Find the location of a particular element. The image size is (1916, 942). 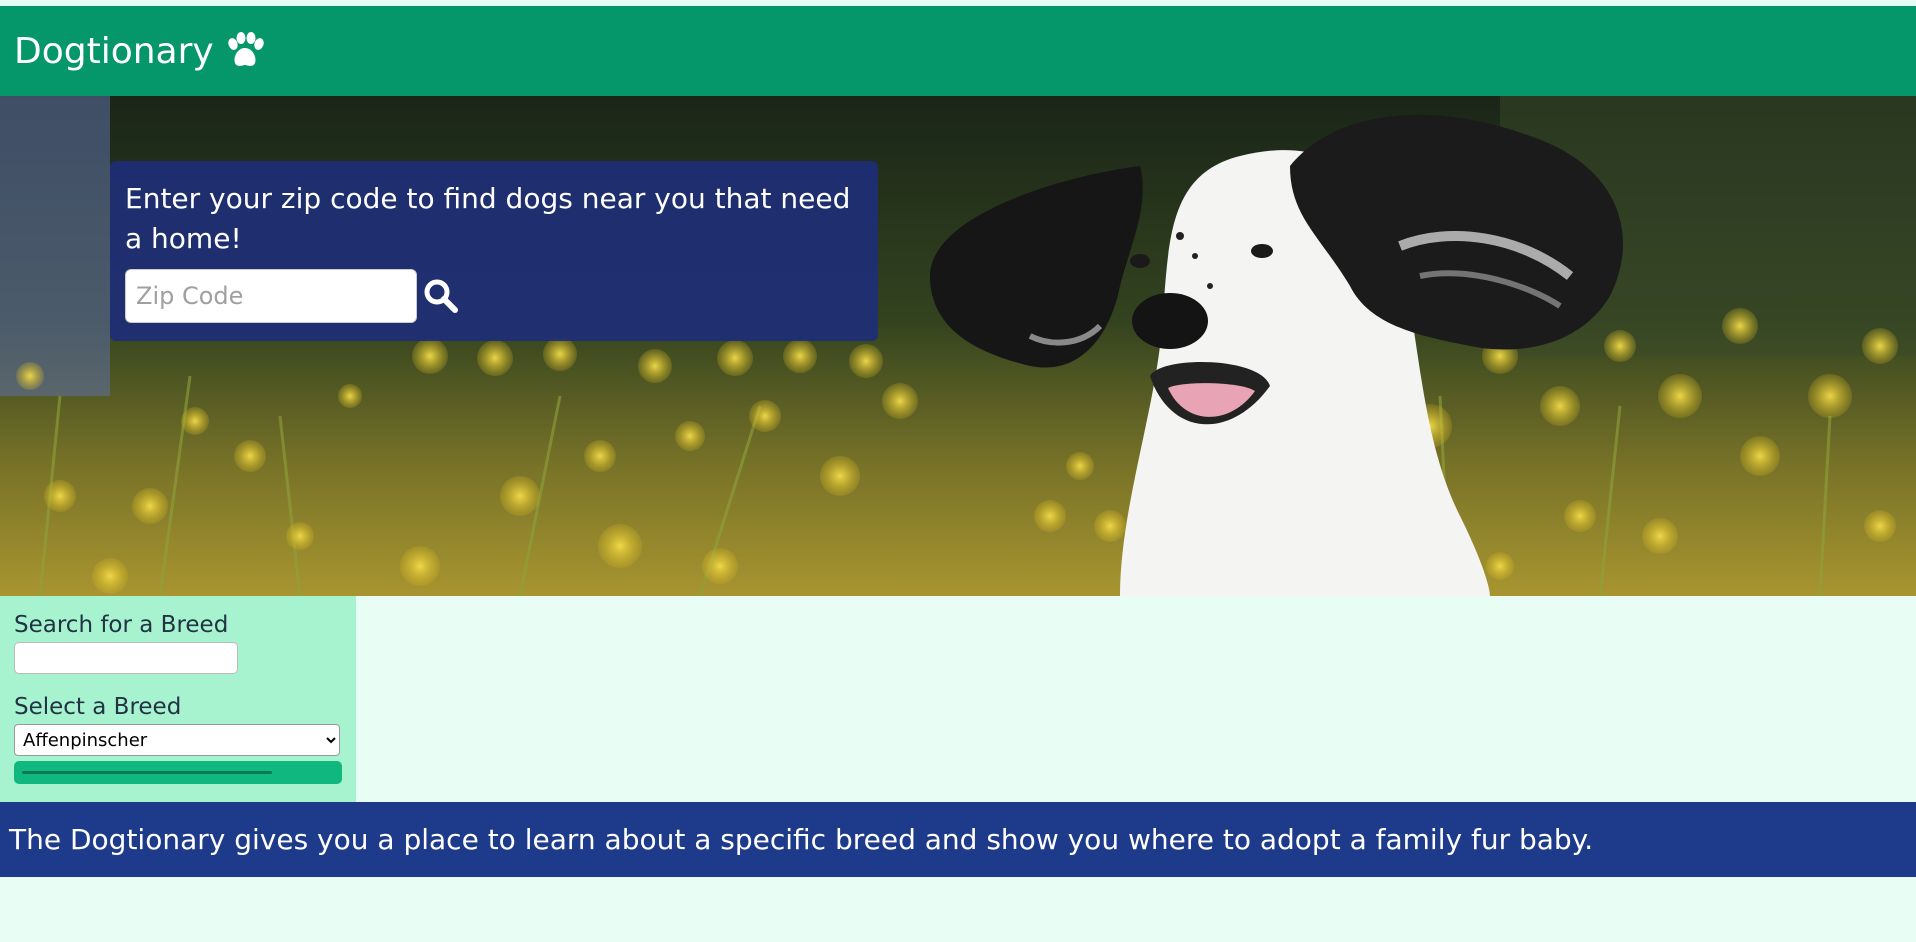

breed-search-label: Search for a Breed is located at coordinates (121, 625).